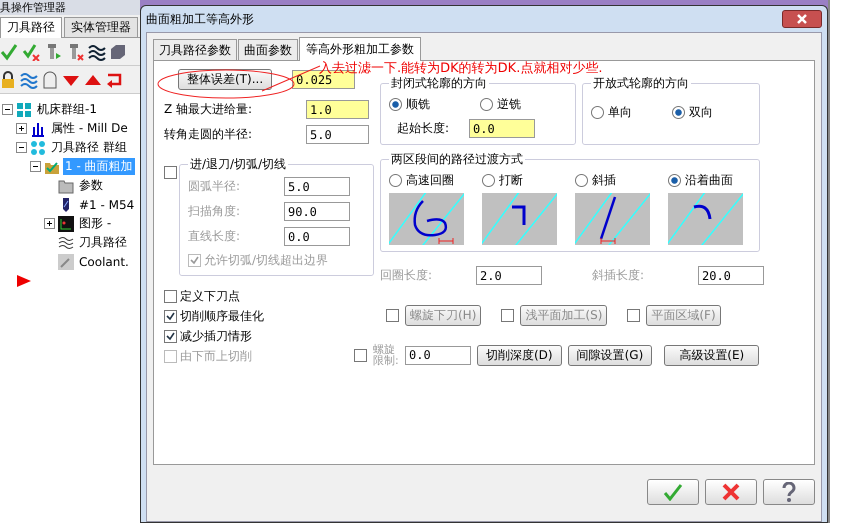 The width and height of the screenshot is (841, 523). What do you see at coordinates (701, 112) in the screenshot?
I see `radio-label: 双向` at bounding box center [701, 112].